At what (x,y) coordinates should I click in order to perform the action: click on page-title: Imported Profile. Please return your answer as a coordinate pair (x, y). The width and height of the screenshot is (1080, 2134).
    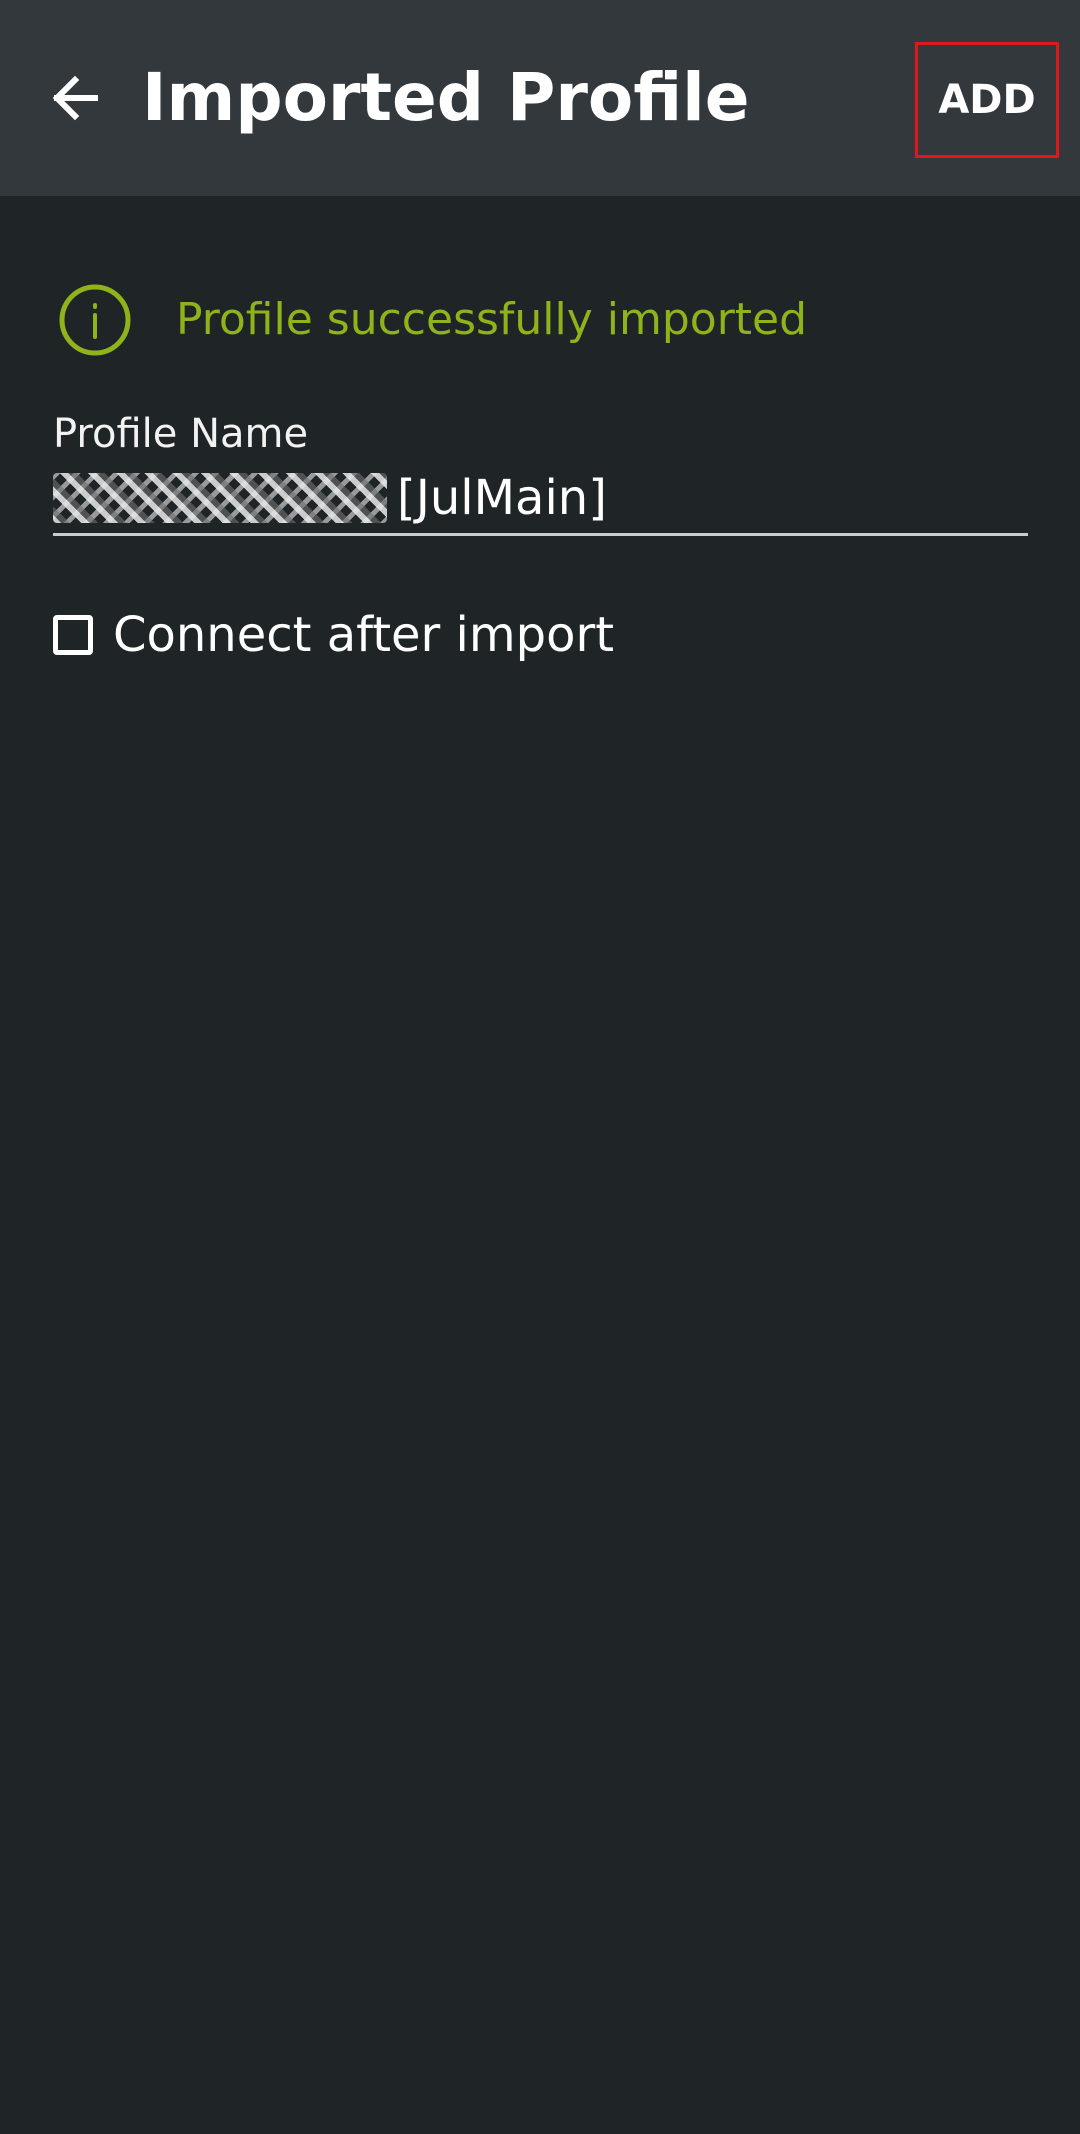
    Looking at the image, I should click on (446, 97).